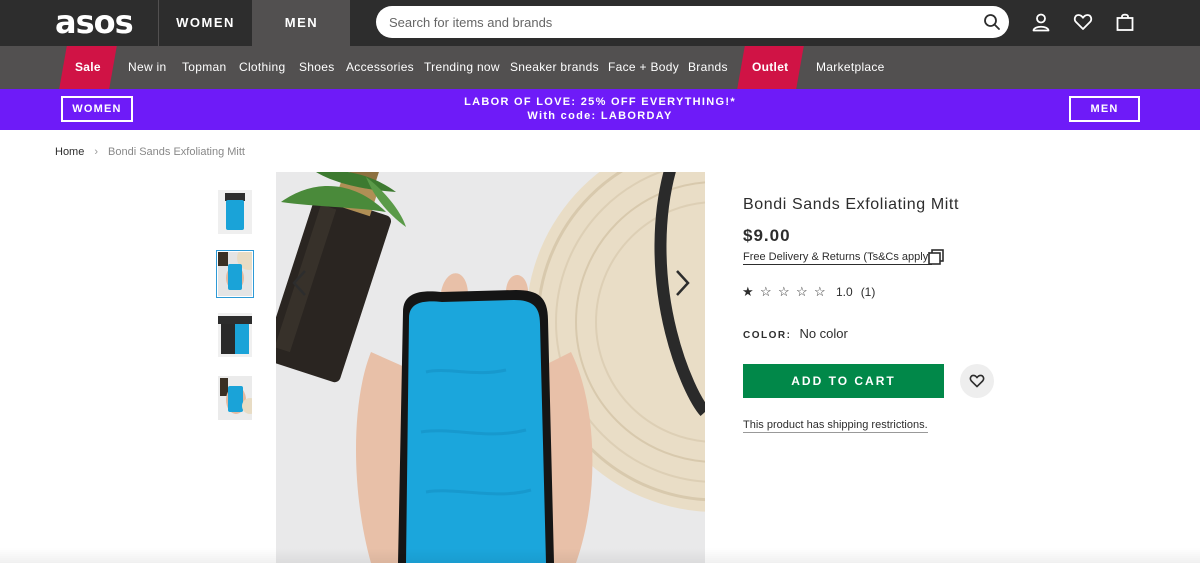  I want to click on asos-logo: asos, so click(94, 22).